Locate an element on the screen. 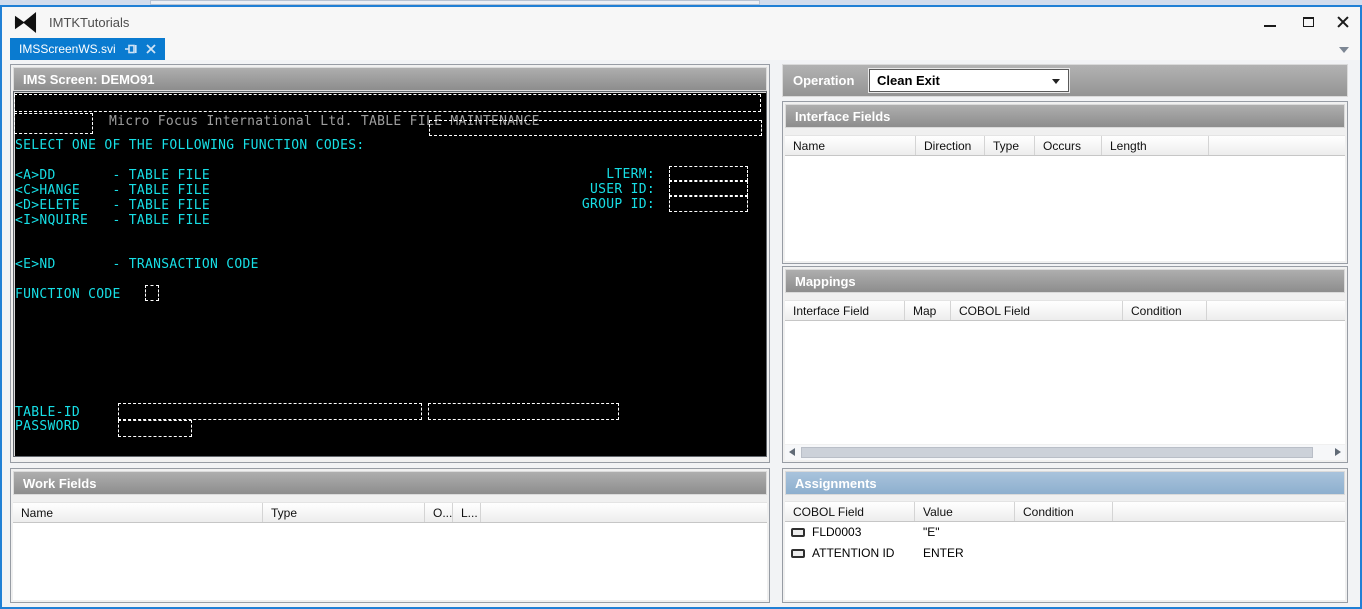  scroll-left-icon is located at coordinates (792, 452).